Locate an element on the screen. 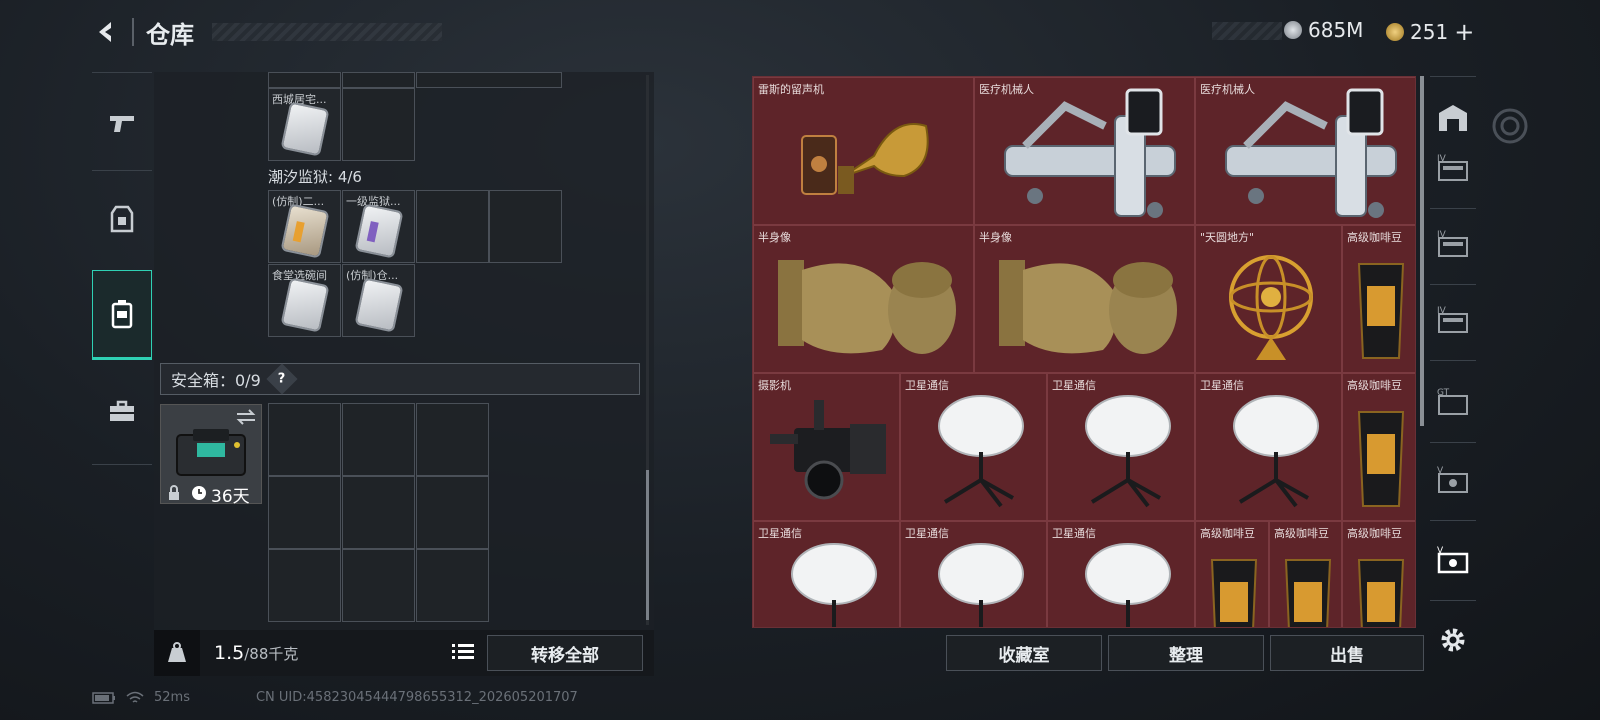 This screenshot has height=720, width=1600. tab-armor is located at coordinates (122, 219).